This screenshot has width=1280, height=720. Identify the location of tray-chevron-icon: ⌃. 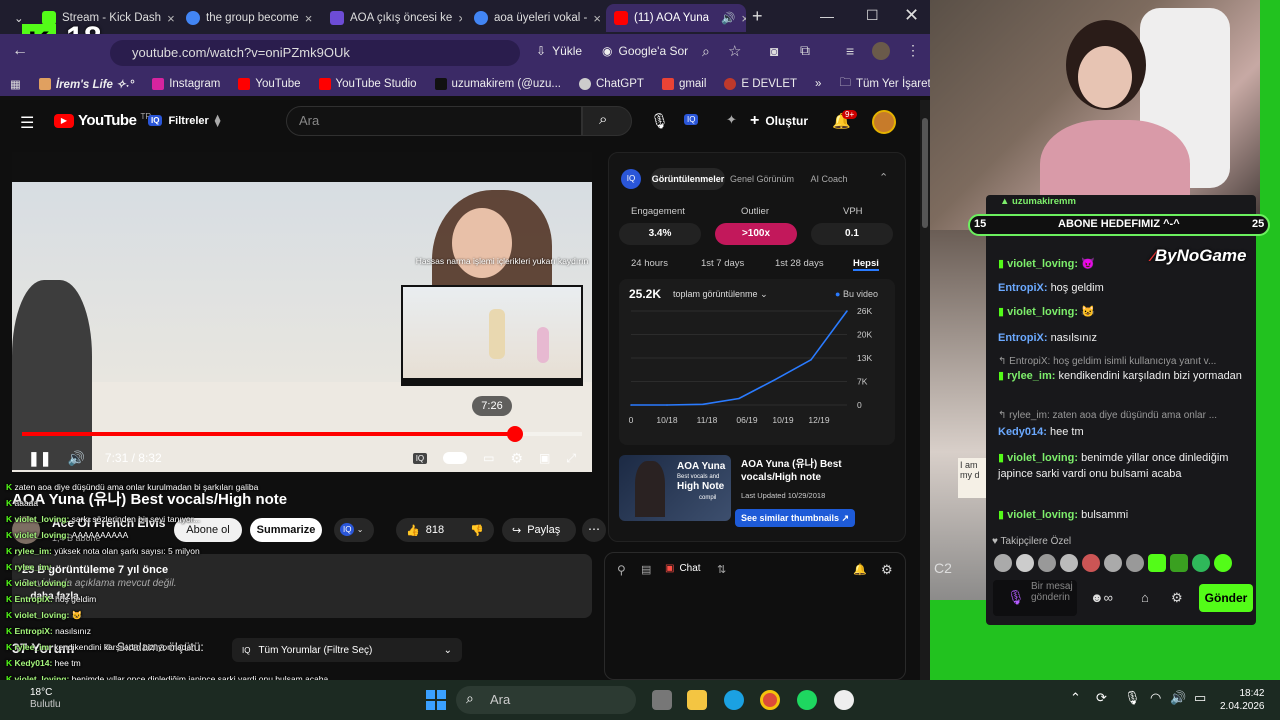
(1075, 698).